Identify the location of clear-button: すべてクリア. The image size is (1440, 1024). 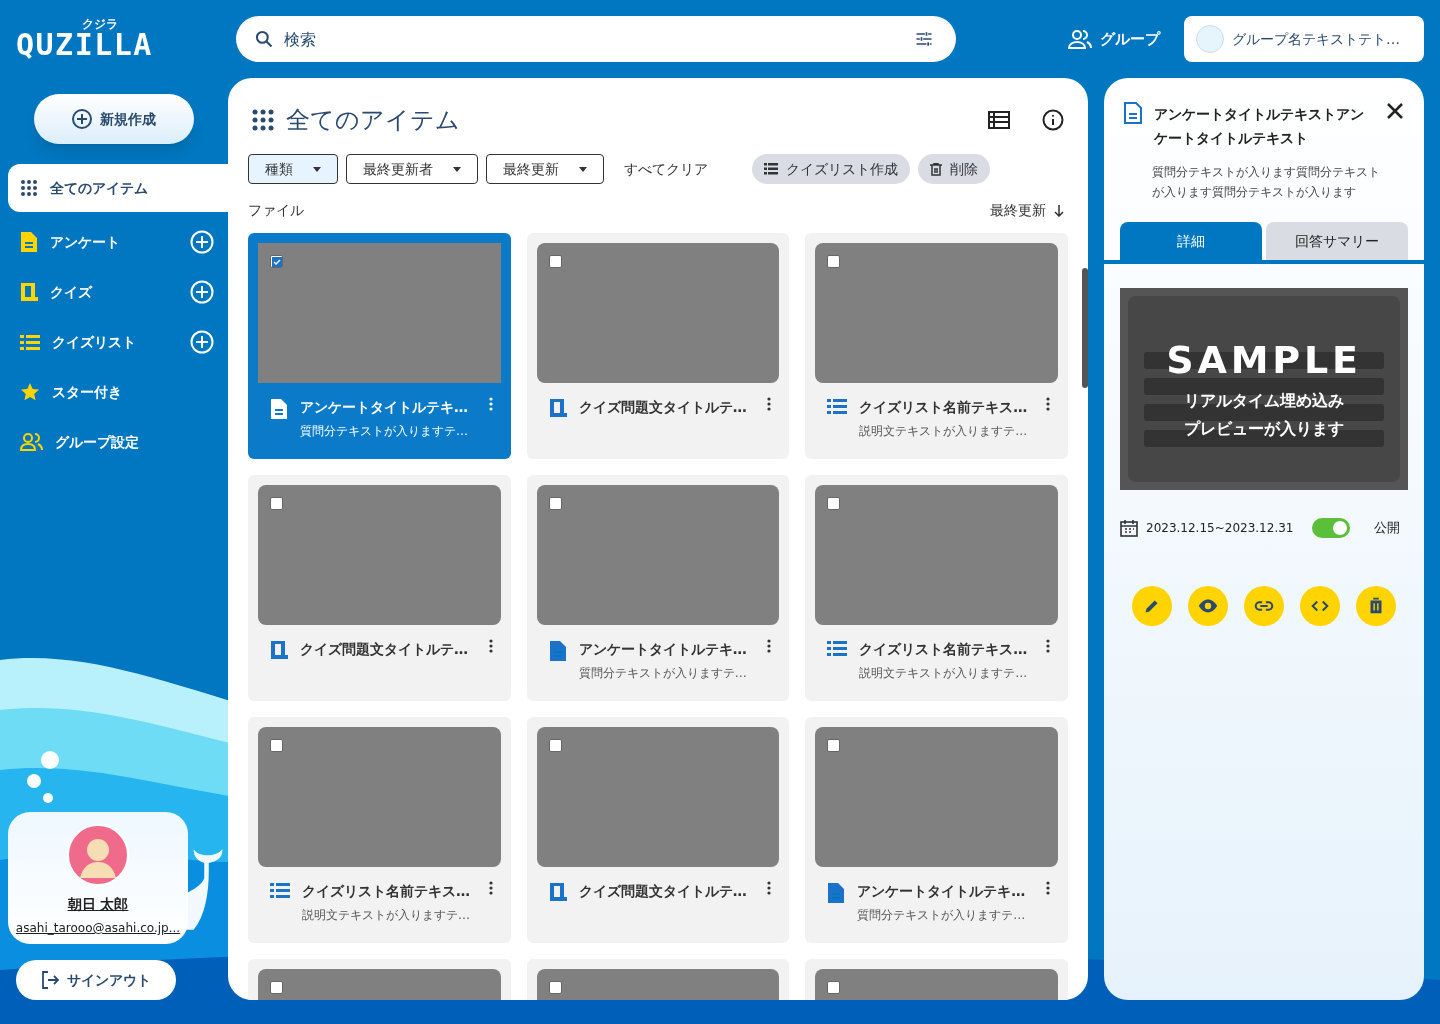
(666, 169).